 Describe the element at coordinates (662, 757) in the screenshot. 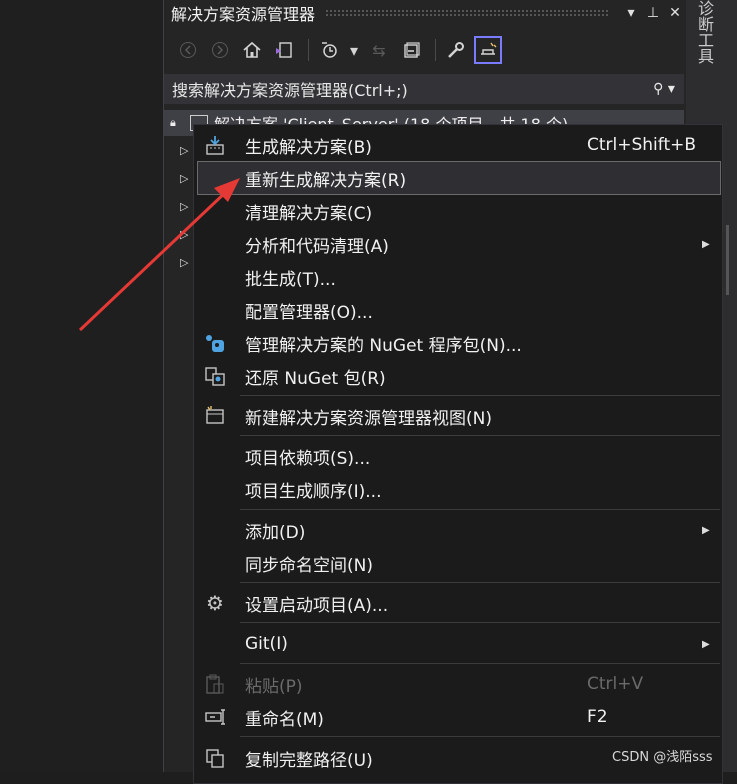

I see `watermark: CSDN @浅陌sss` at that location.